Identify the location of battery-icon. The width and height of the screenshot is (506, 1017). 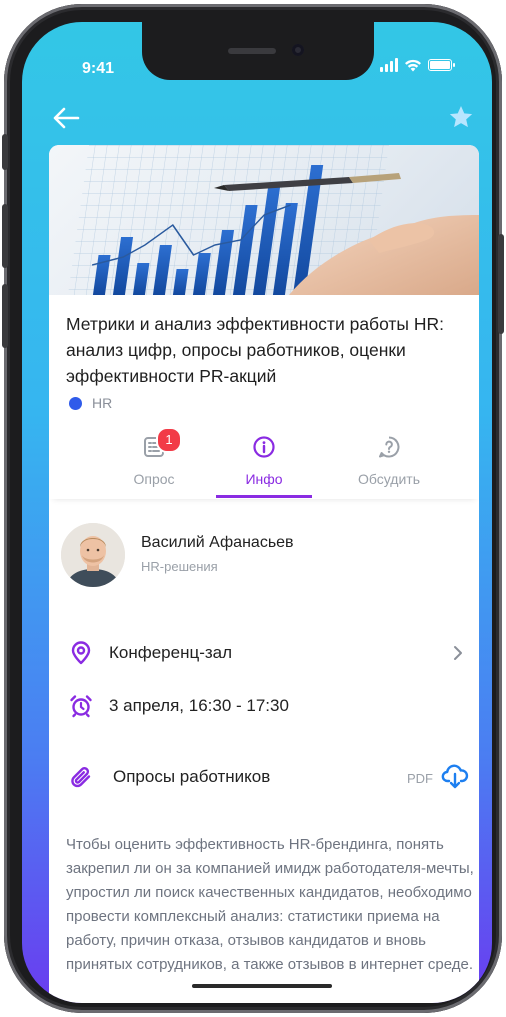
(441, 65).